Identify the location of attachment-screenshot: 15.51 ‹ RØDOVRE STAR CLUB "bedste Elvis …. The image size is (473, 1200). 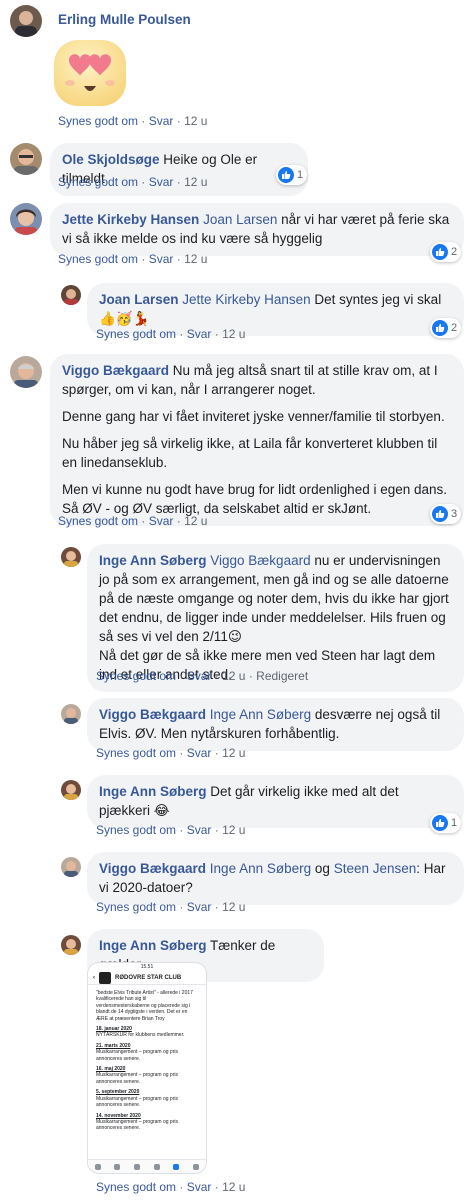
(147, 1068).